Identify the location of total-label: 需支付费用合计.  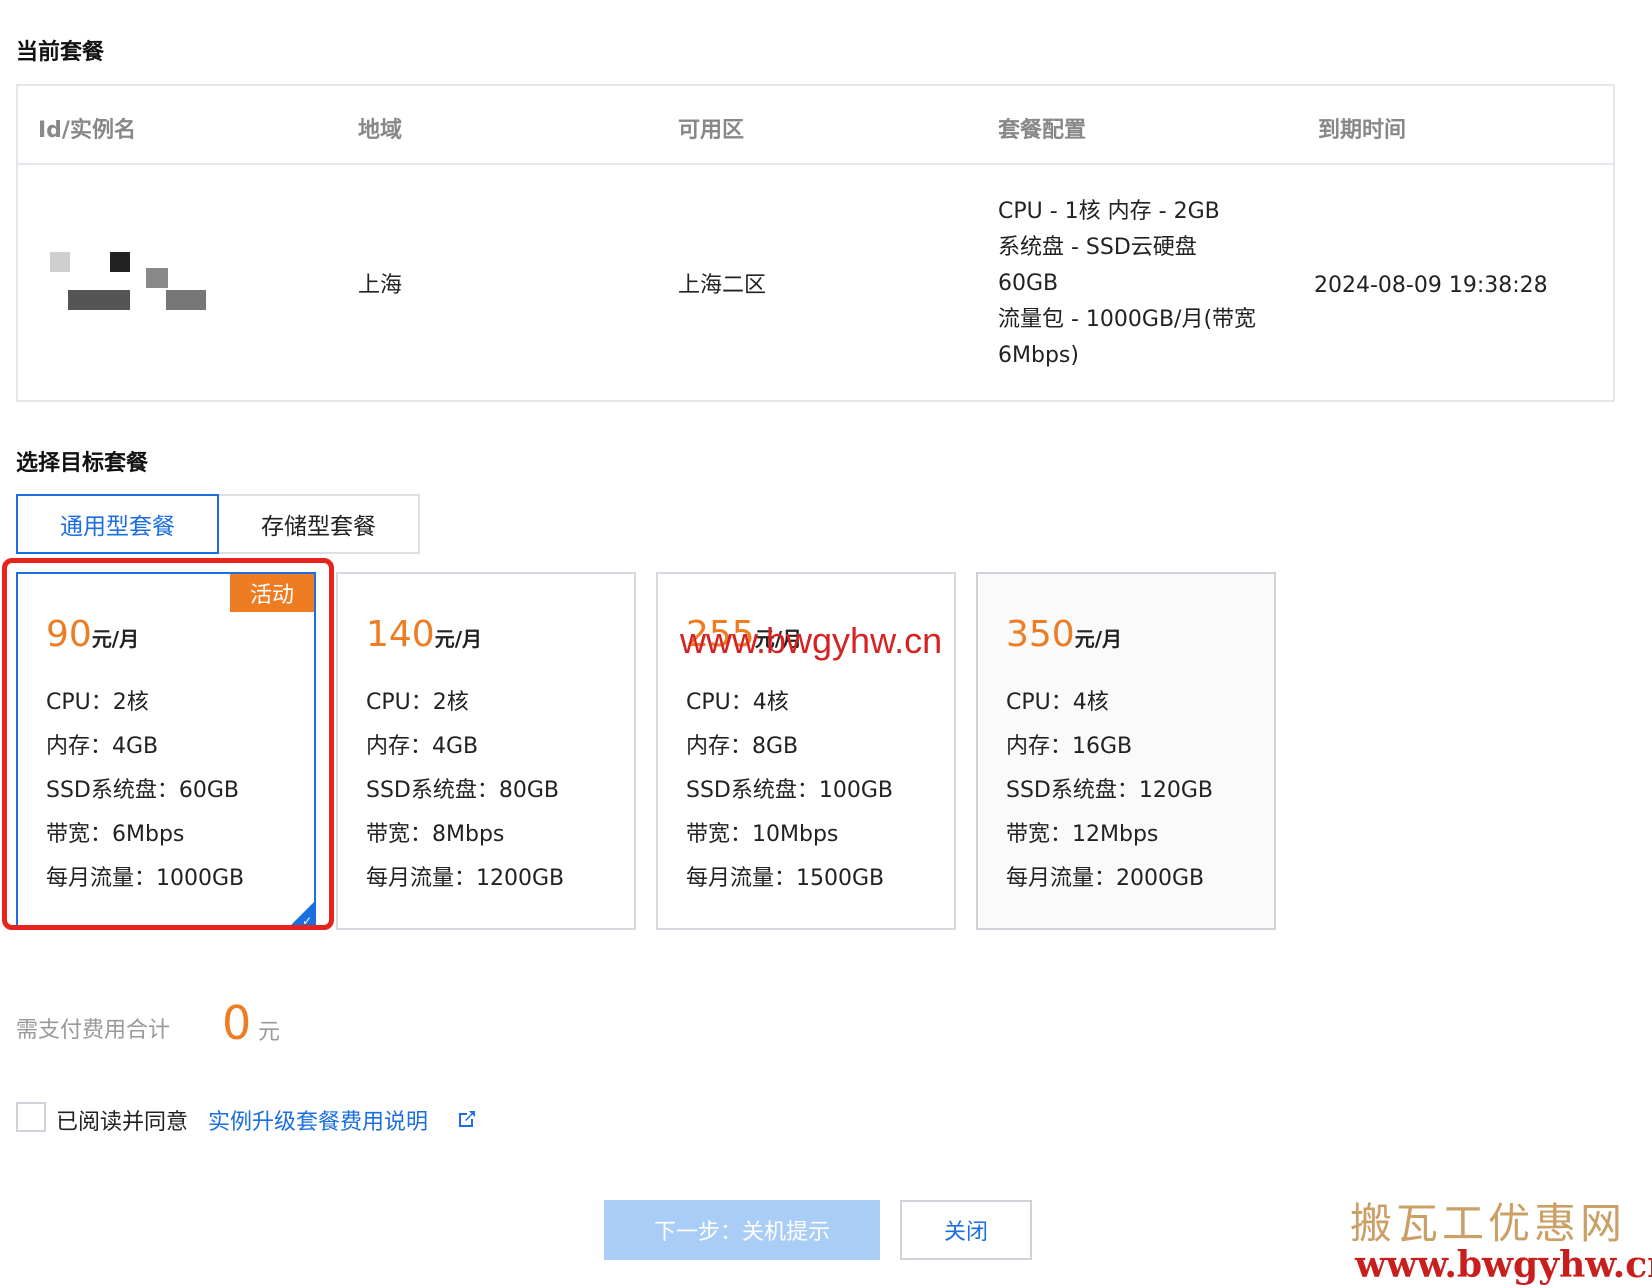
(93, 1030).